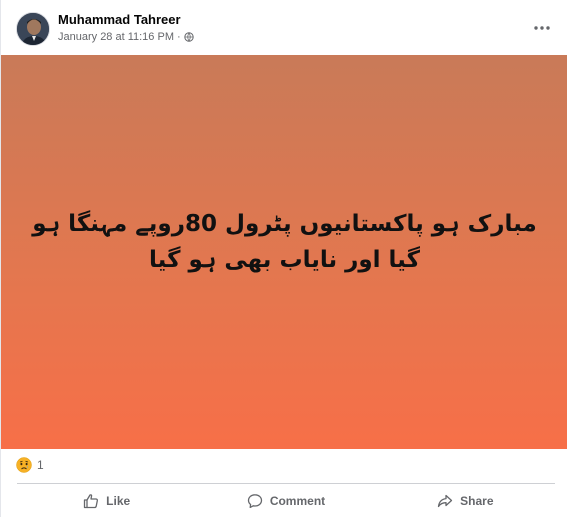 Image resolution: width=567 pixels, height=517 pixels. I want to click on more-options-icon, so click(542, 28).